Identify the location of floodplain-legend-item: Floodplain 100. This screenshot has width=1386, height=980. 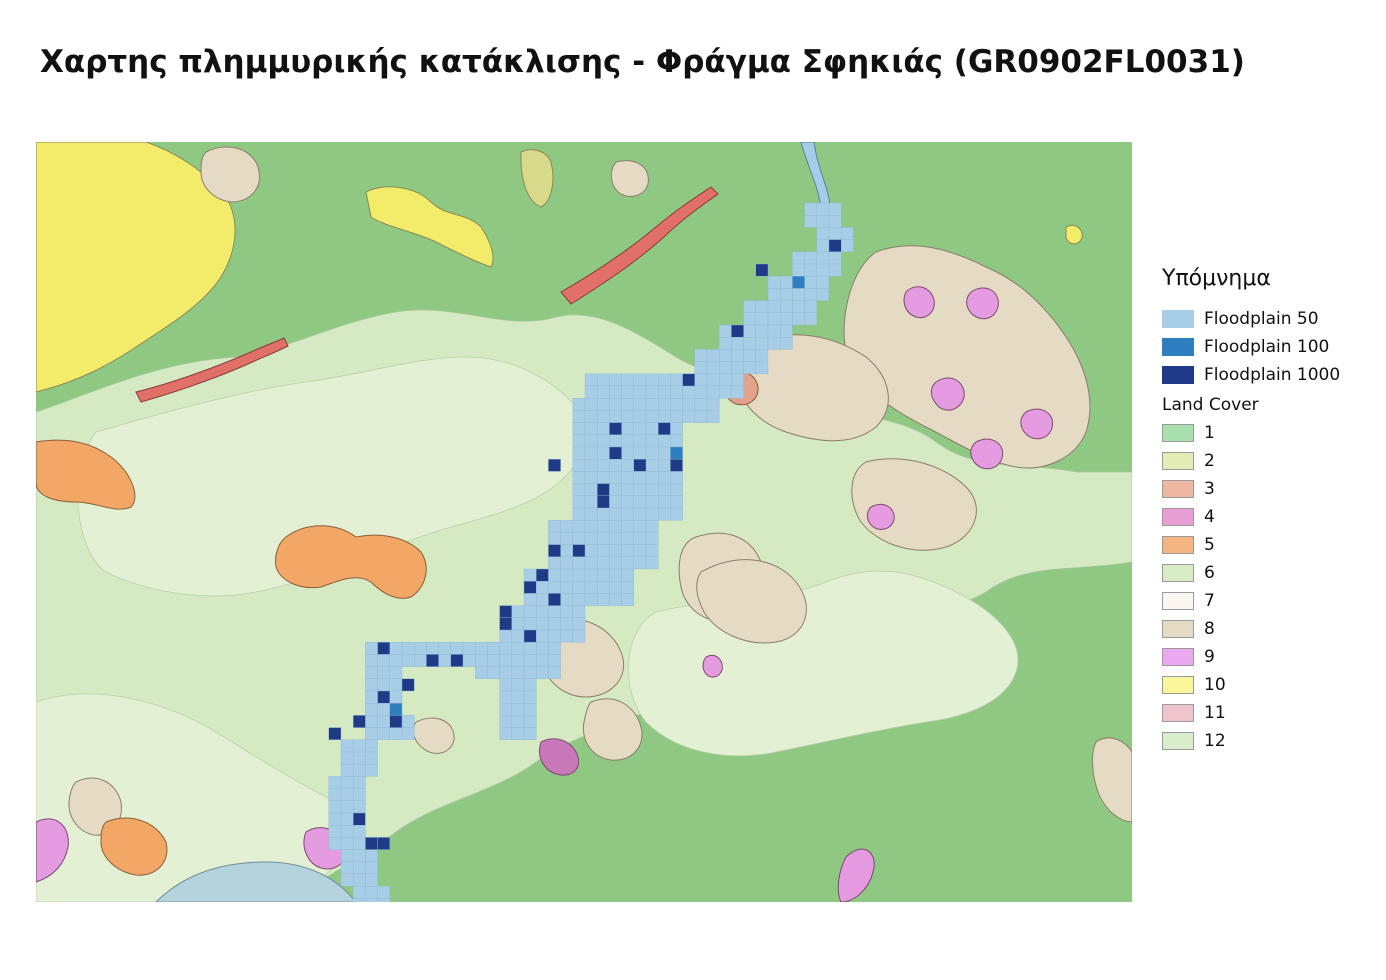
(1267, 347).